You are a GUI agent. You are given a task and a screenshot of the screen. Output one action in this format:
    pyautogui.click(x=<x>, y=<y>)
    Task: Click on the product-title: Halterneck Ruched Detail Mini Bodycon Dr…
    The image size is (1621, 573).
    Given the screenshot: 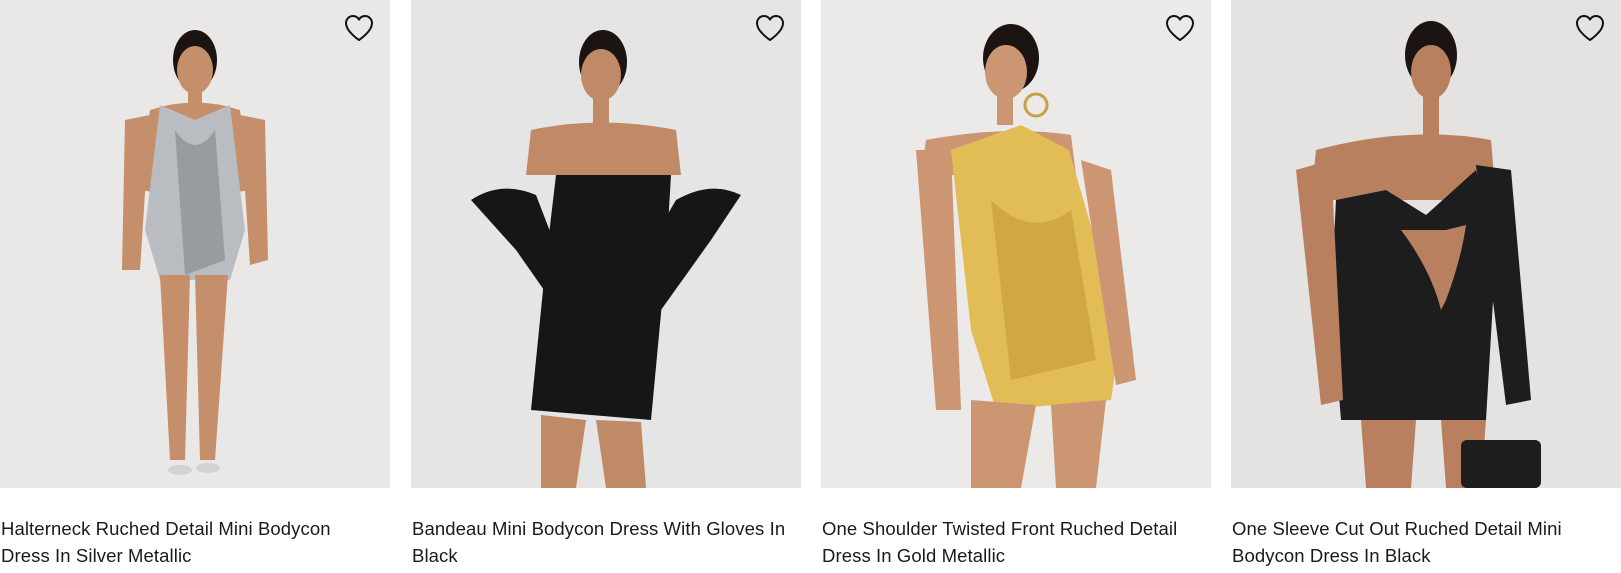 What is the action you would take?
    pyautogui.click(x=191, y=542)
    